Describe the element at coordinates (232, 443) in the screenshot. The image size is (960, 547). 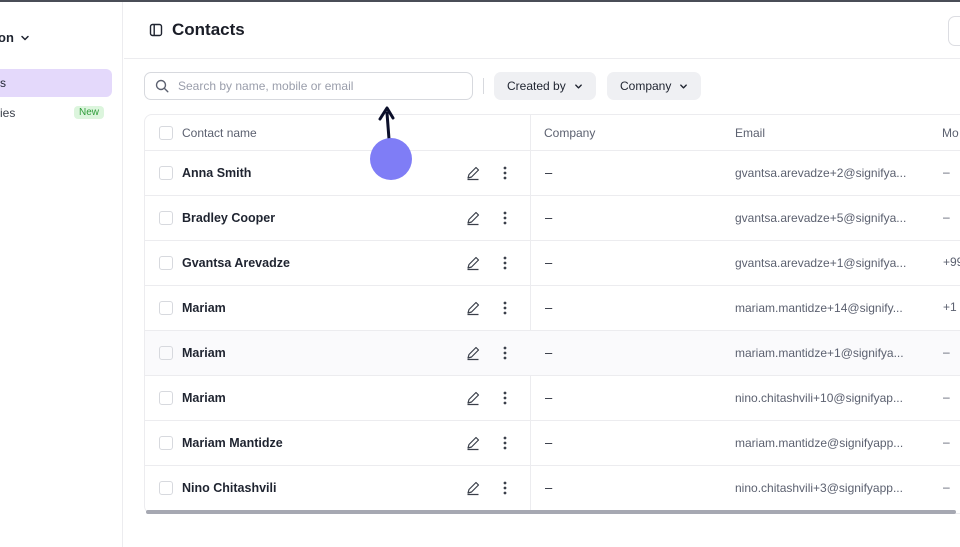
I see `contact-name: Mariam Mantidze` at that location.